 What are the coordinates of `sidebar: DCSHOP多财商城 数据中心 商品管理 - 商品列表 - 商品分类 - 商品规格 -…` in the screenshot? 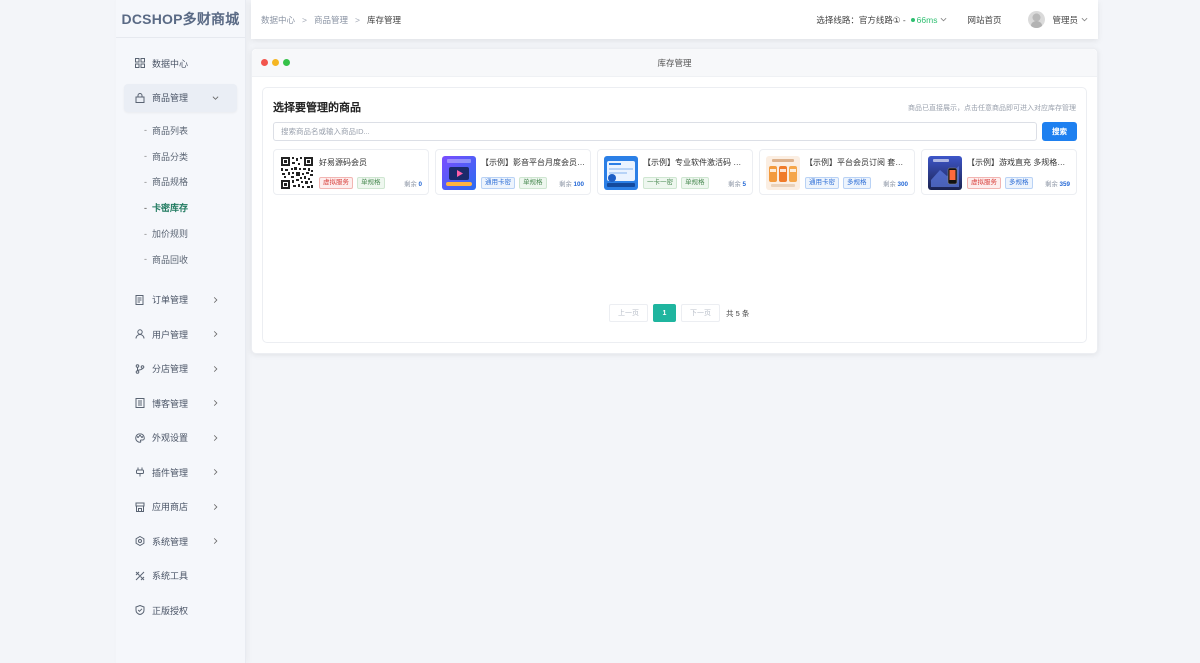 It's located at (181, 331).